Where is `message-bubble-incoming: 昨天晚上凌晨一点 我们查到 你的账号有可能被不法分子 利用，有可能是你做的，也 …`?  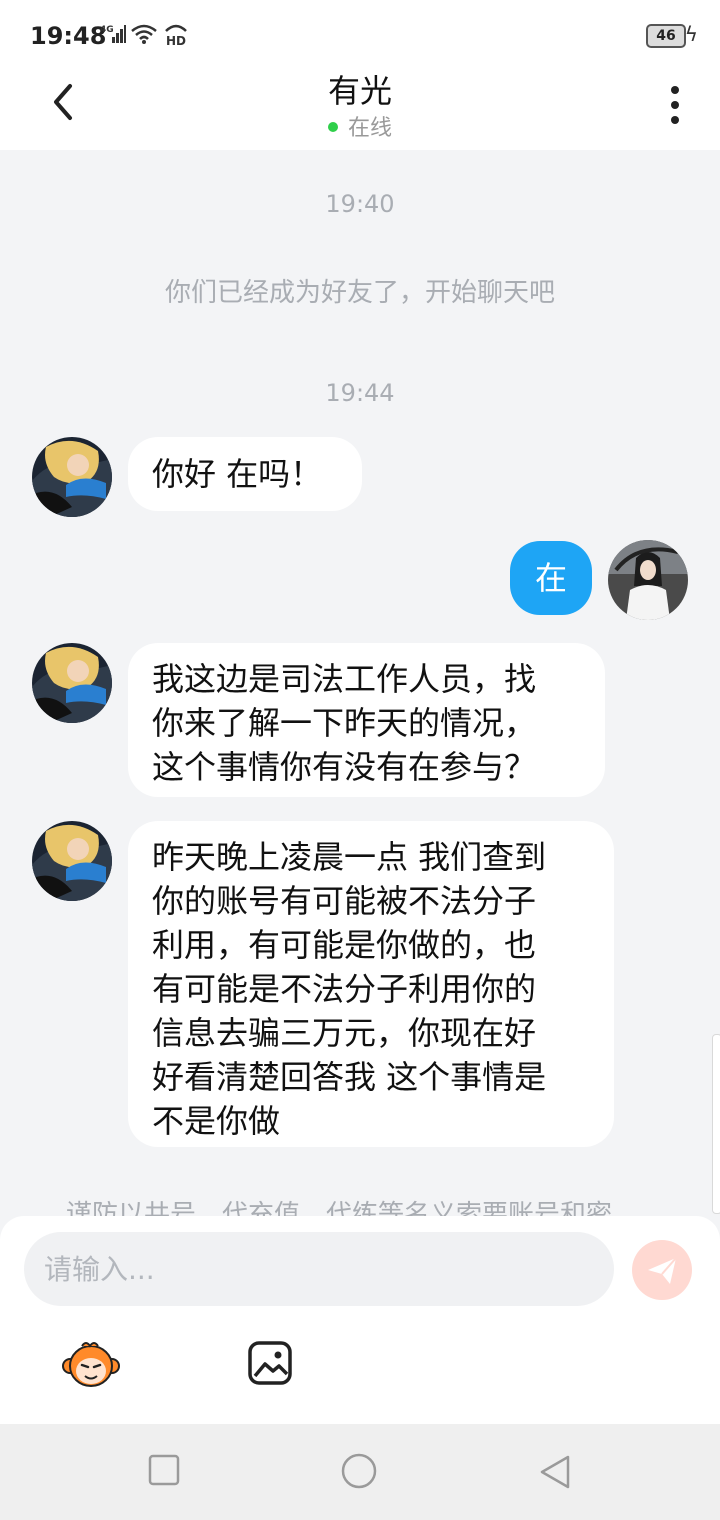
message-bubble-incoming: 昨天晚上凌晨一点 我们查到 你的账号有可能被不法分子 利用，有可能是你做的，也 … is located at coordinates (371, 984).